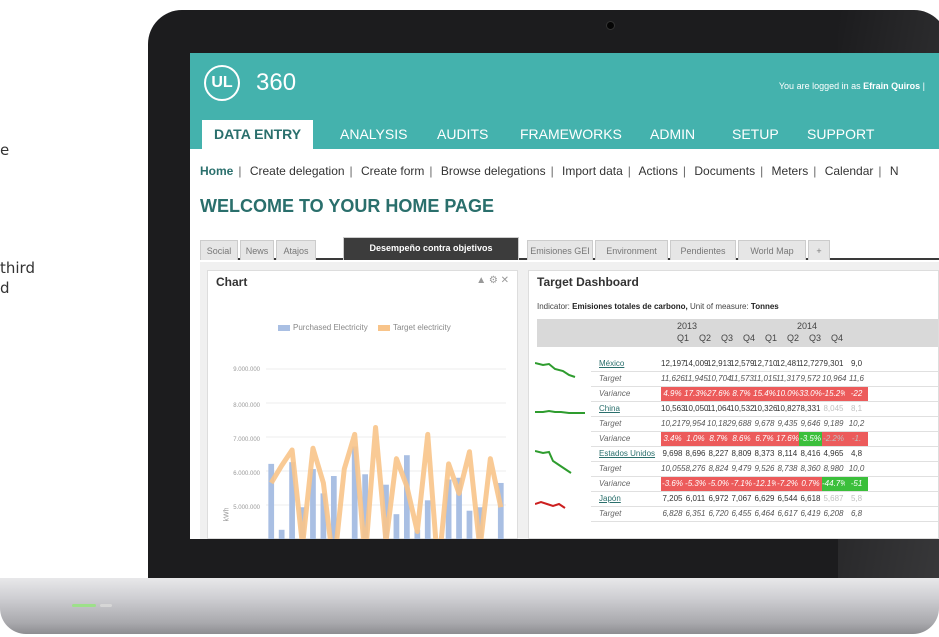 The image size is (939, 637). What do you see at coordinates (718, 513) in the screenshot?
I see `table-cell: 6,720` at bounding box center [718, 513].